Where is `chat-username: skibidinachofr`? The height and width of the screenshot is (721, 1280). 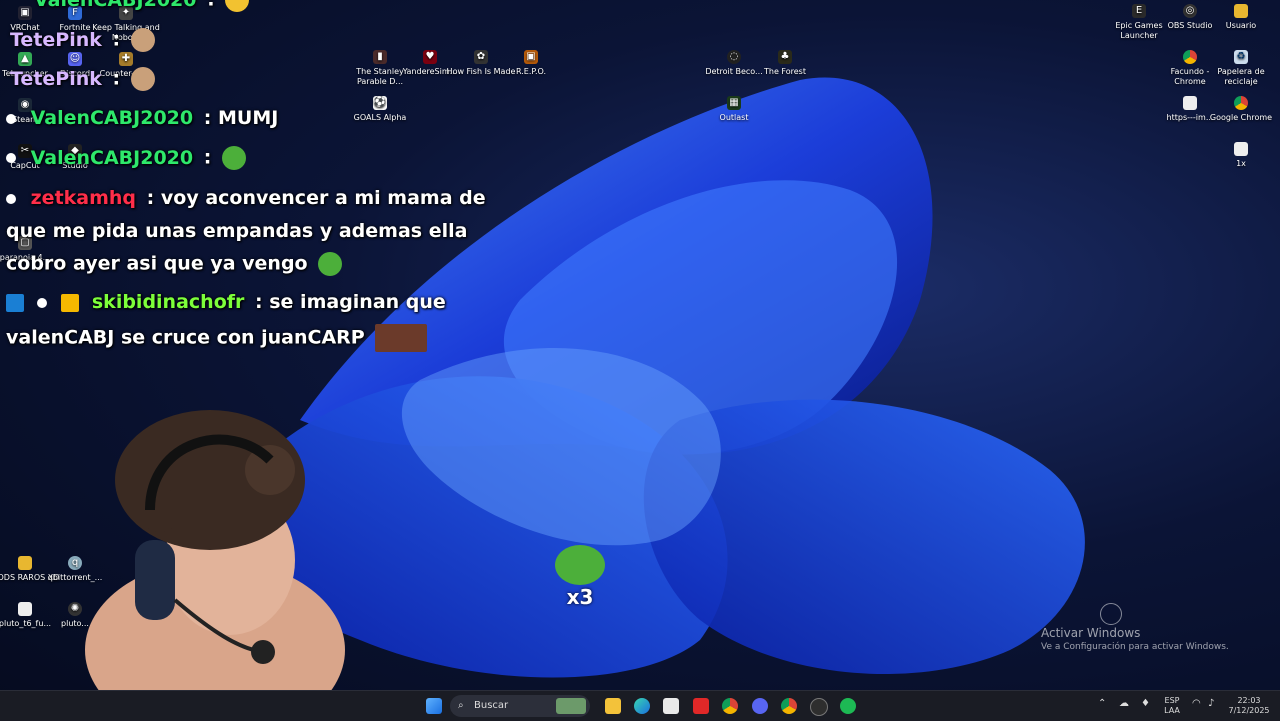 chat-username: skibidinachofr is located at coordinates (168, 302).